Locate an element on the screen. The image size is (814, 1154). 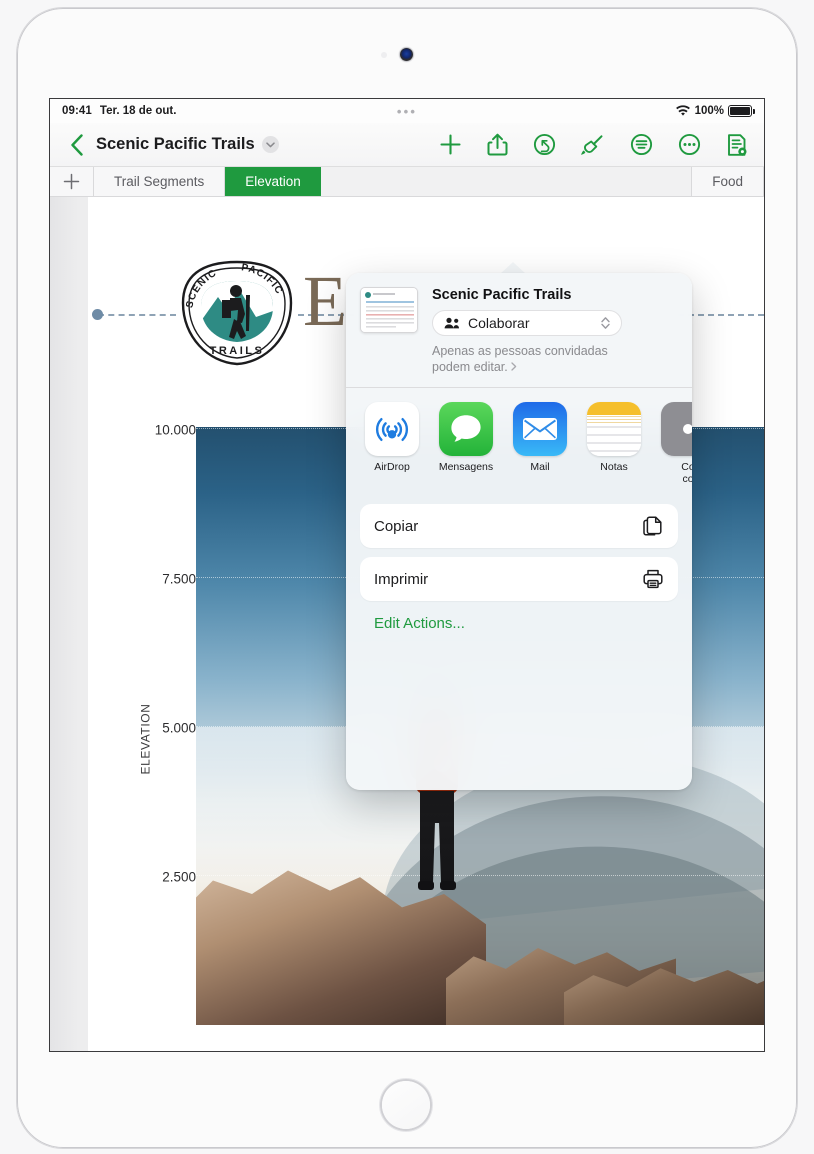
copy-icon is located at coordinates (652, 526).